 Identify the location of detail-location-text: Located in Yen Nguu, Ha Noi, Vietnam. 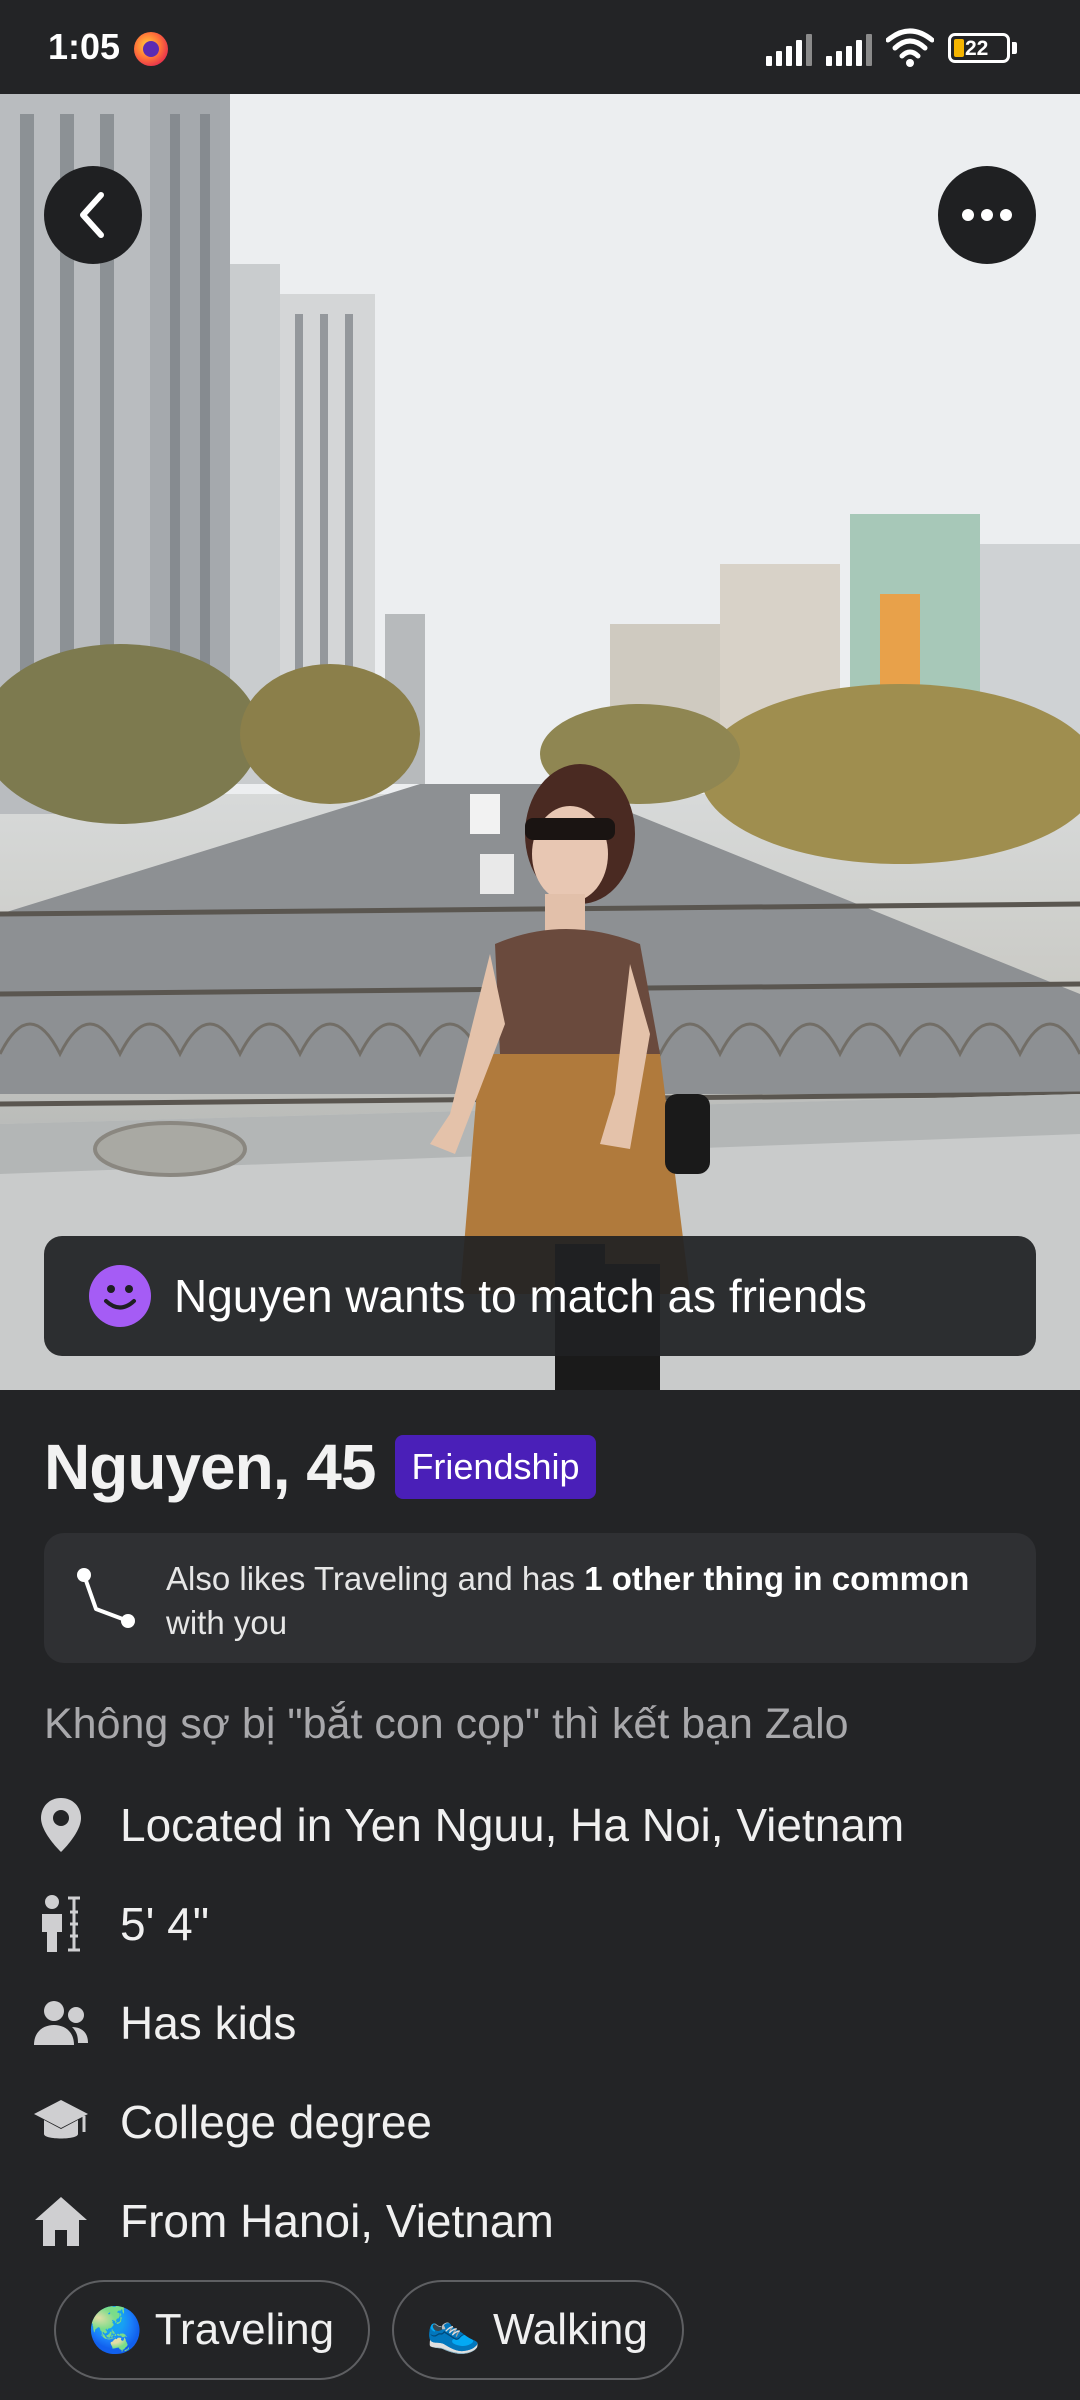
(512, 1825).